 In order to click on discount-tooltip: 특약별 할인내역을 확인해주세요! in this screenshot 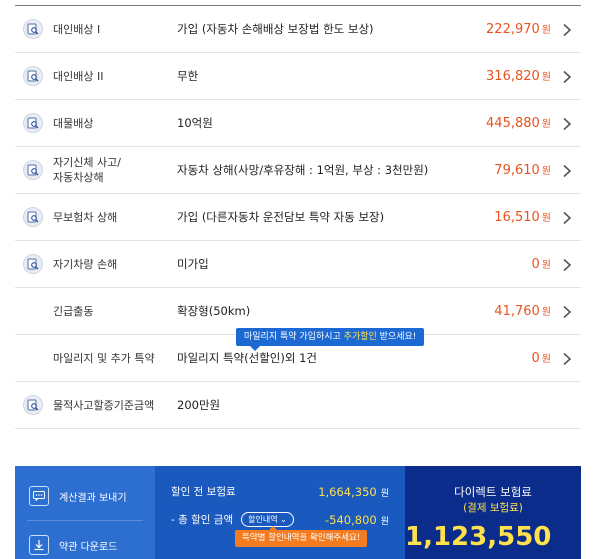, I will do `click(301, 536)`.